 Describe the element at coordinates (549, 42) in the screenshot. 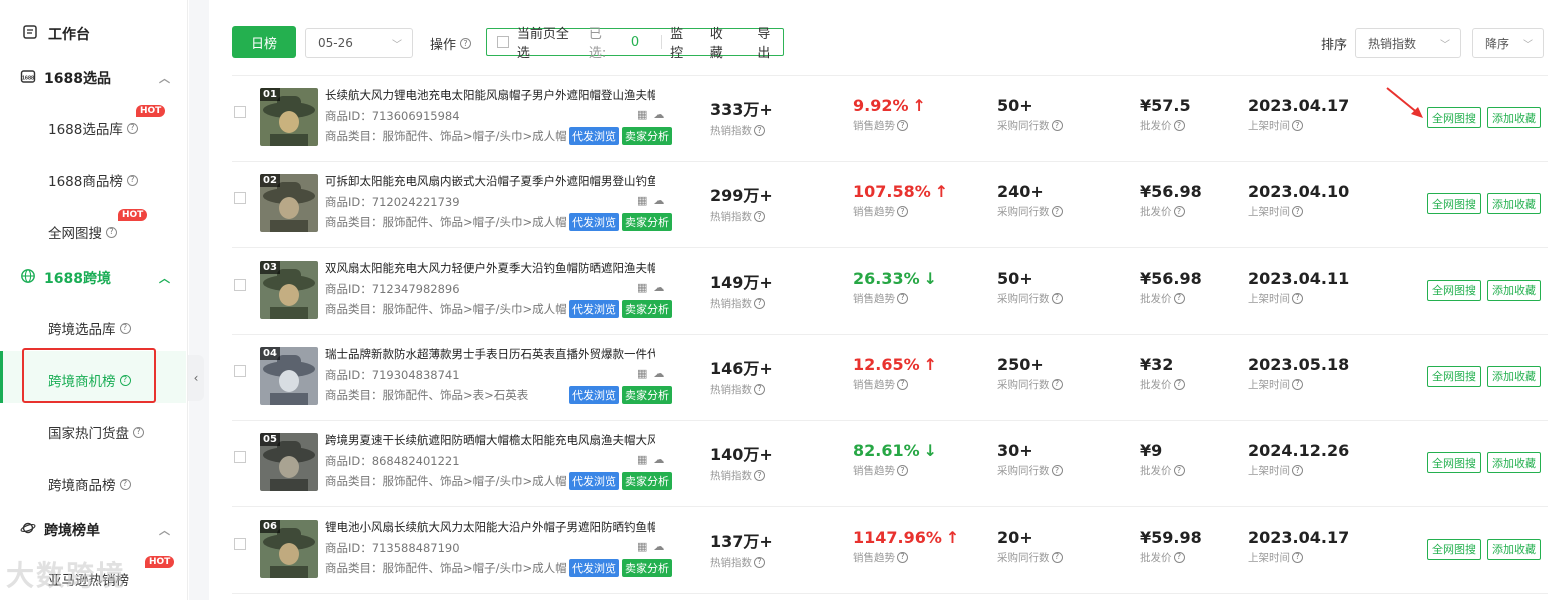

I see `select-page-label: 当前页全选` at that location.